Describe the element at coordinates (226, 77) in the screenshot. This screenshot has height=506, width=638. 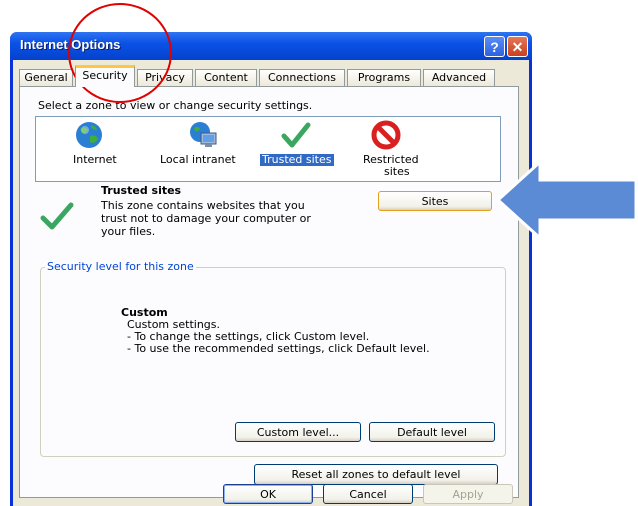
I see `tab-content: Content` at that location.